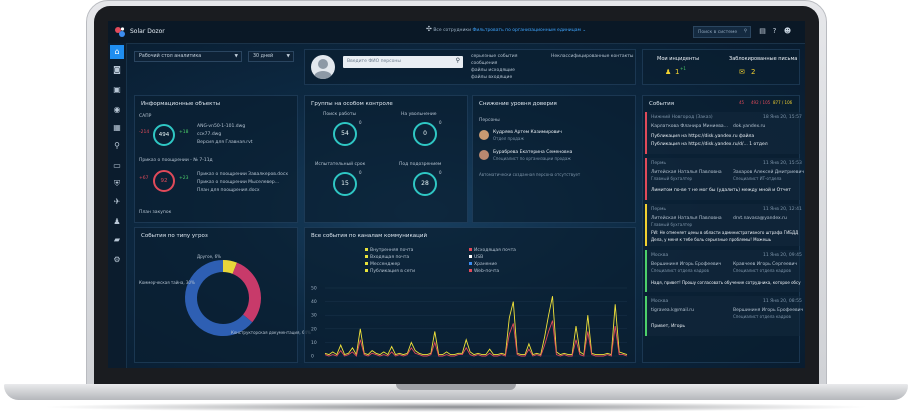  I want to click on workspace-select: Рабочий стол аналитика ▼, so click(188, 56).